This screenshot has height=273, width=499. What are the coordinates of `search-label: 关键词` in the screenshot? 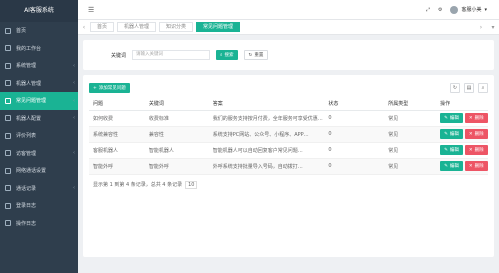 It's located at (119, 55).